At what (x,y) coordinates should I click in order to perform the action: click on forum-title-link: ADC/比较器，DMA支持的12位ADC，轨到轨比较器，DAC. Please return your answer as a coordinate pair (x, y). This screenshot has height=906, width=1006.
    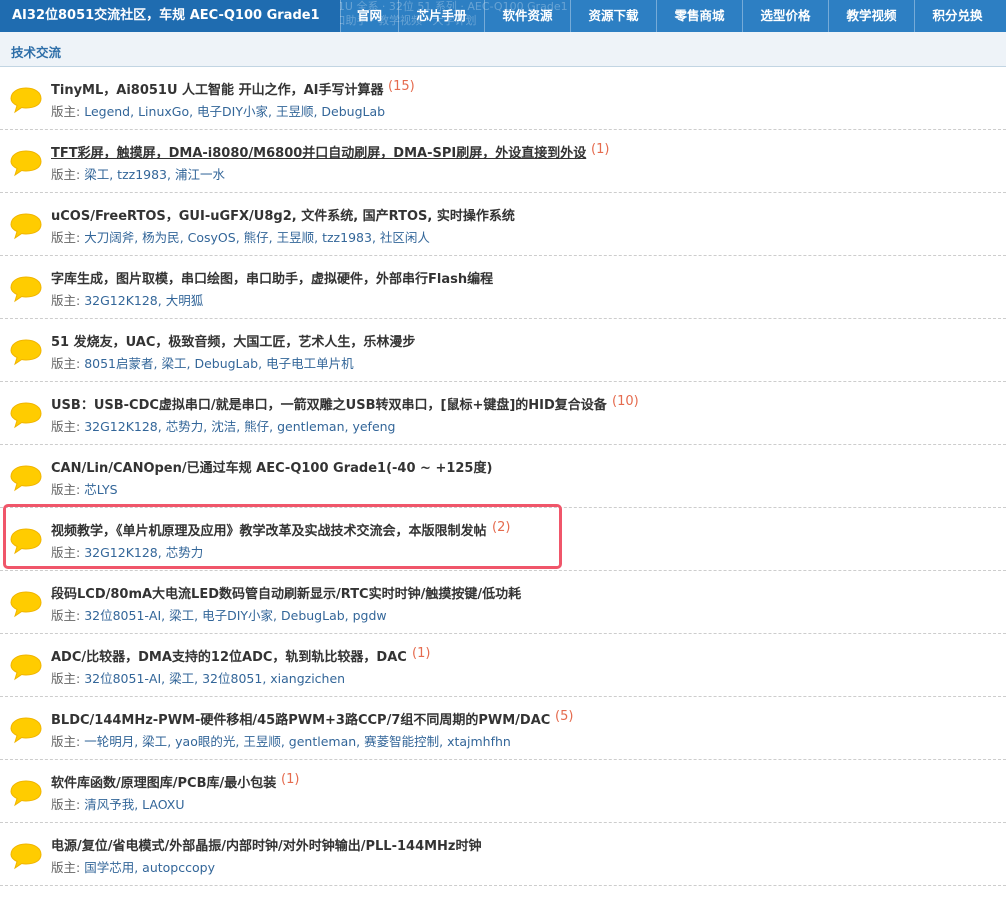
    Looking at the image, I should click on (229, 655).